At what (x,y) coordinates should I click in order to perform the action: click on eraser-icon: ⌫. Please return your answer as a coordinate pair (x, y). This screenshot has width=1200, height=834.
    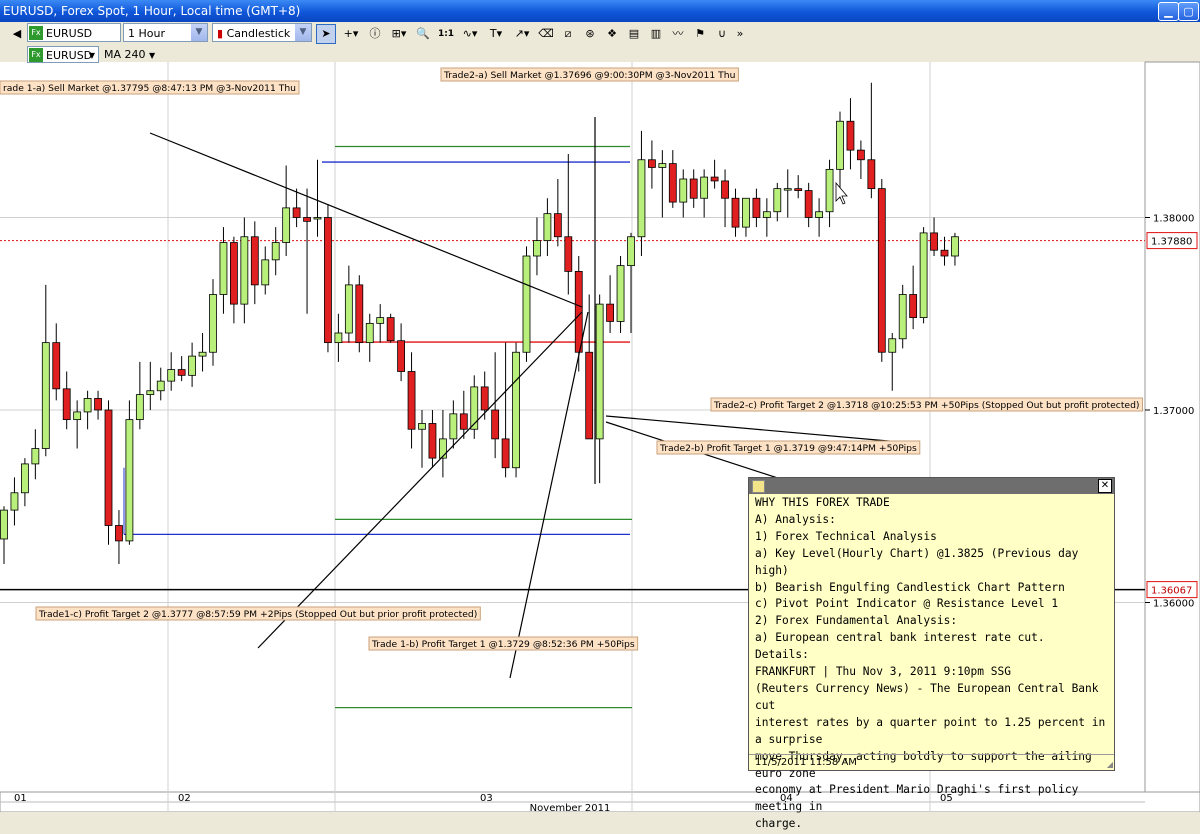
    Looking at the image, I should click on (546, 34).